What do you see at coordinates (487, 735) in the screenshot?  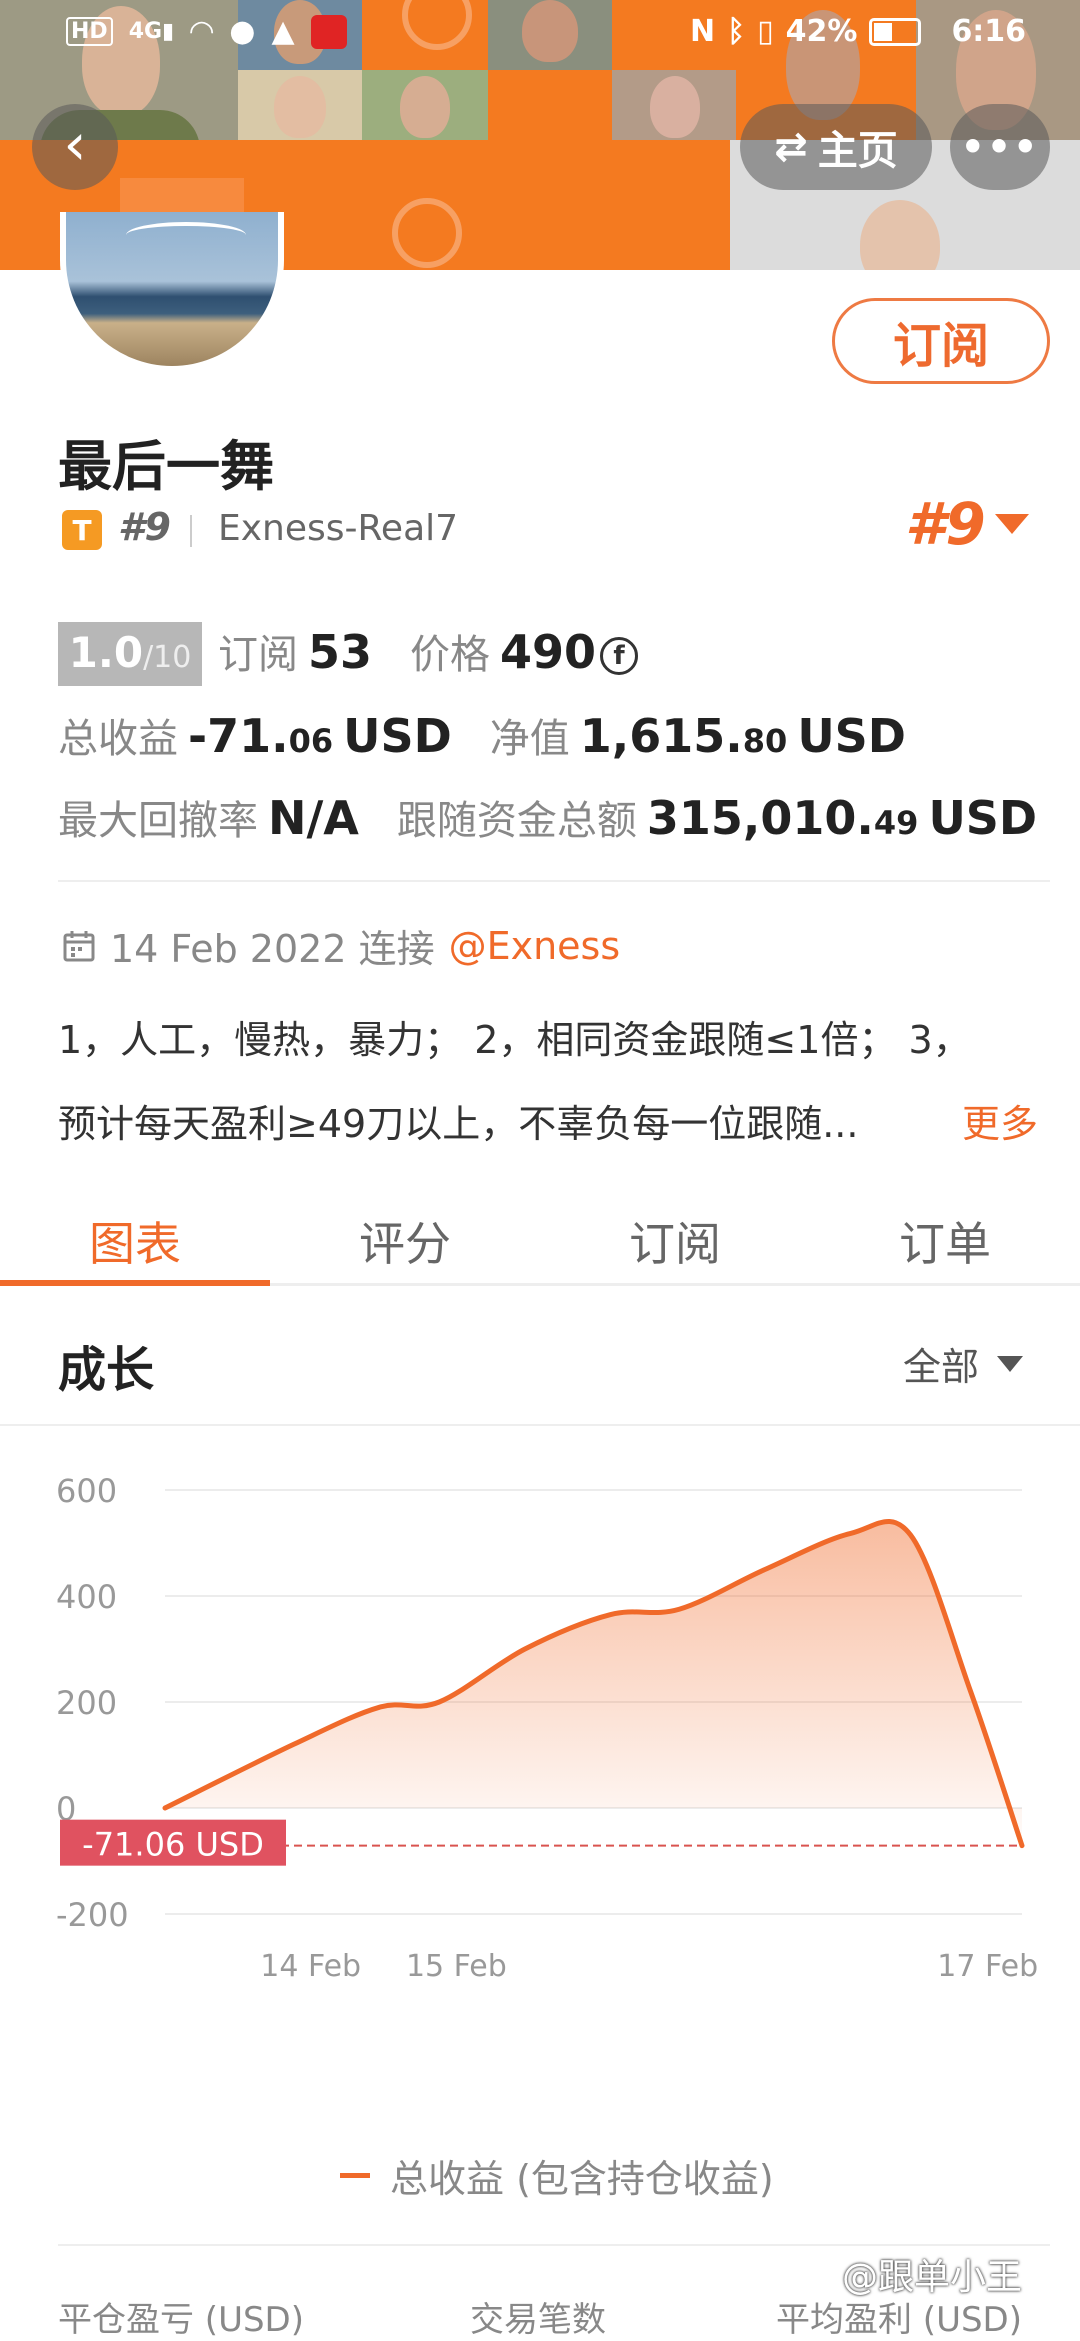 I see `profit-row: 总收益 -71.06 USD 净值 1,615.80 USD` at bounding box center [487, 735].